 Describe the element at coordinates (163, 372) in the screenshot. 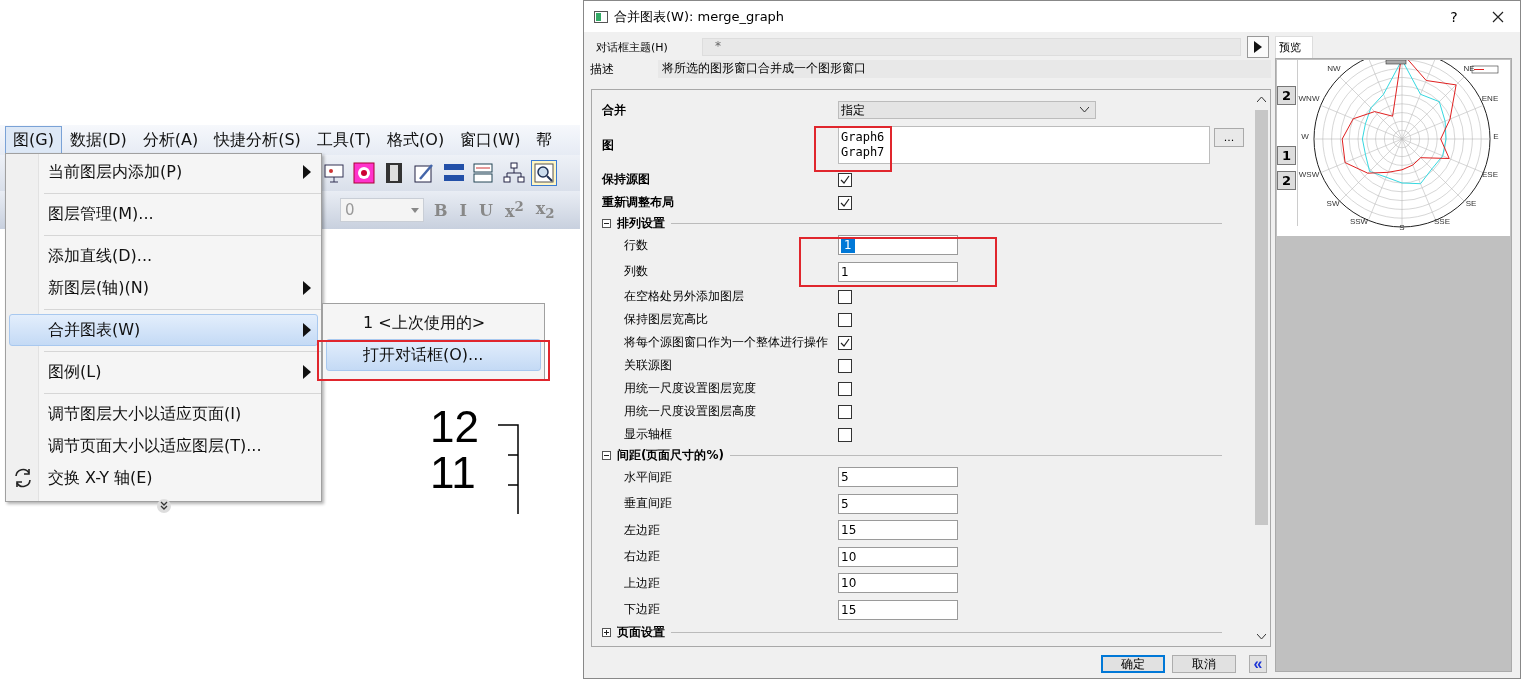

I see `menu-item: 图例(L)` at that location.